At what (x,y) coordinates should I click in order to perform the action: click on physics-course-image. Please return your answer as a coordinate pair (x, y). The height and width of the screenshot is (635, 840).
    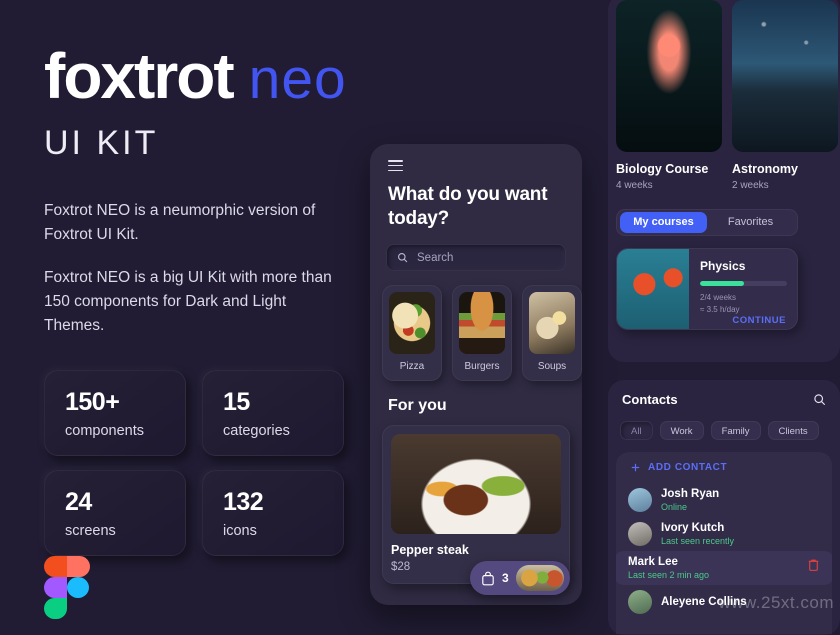
    Looking at the image, I should click on (653, 289).